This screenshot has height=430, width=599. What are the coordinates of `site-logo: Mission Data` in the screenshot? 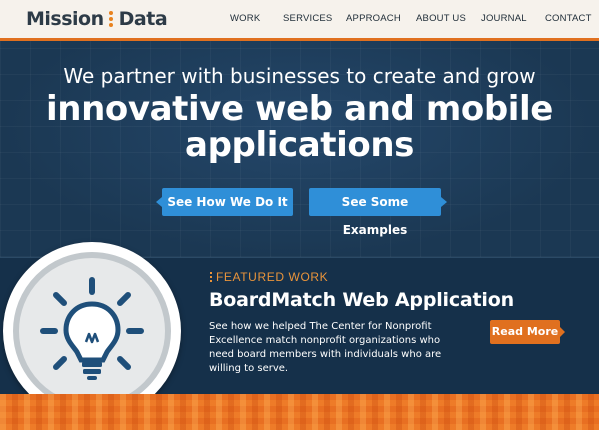 It's located at (97, 19).